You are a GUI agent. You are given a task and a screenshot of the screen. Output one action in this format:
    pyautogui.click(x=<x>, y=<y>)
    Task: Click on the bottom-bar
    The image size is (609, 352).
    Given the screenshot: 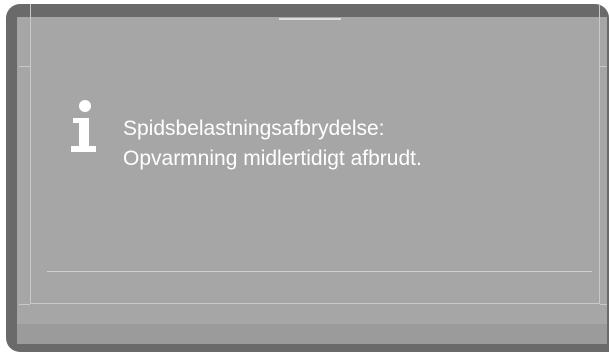 What is the action you would take?
    pyautogui.click(x=312, y=334)
    